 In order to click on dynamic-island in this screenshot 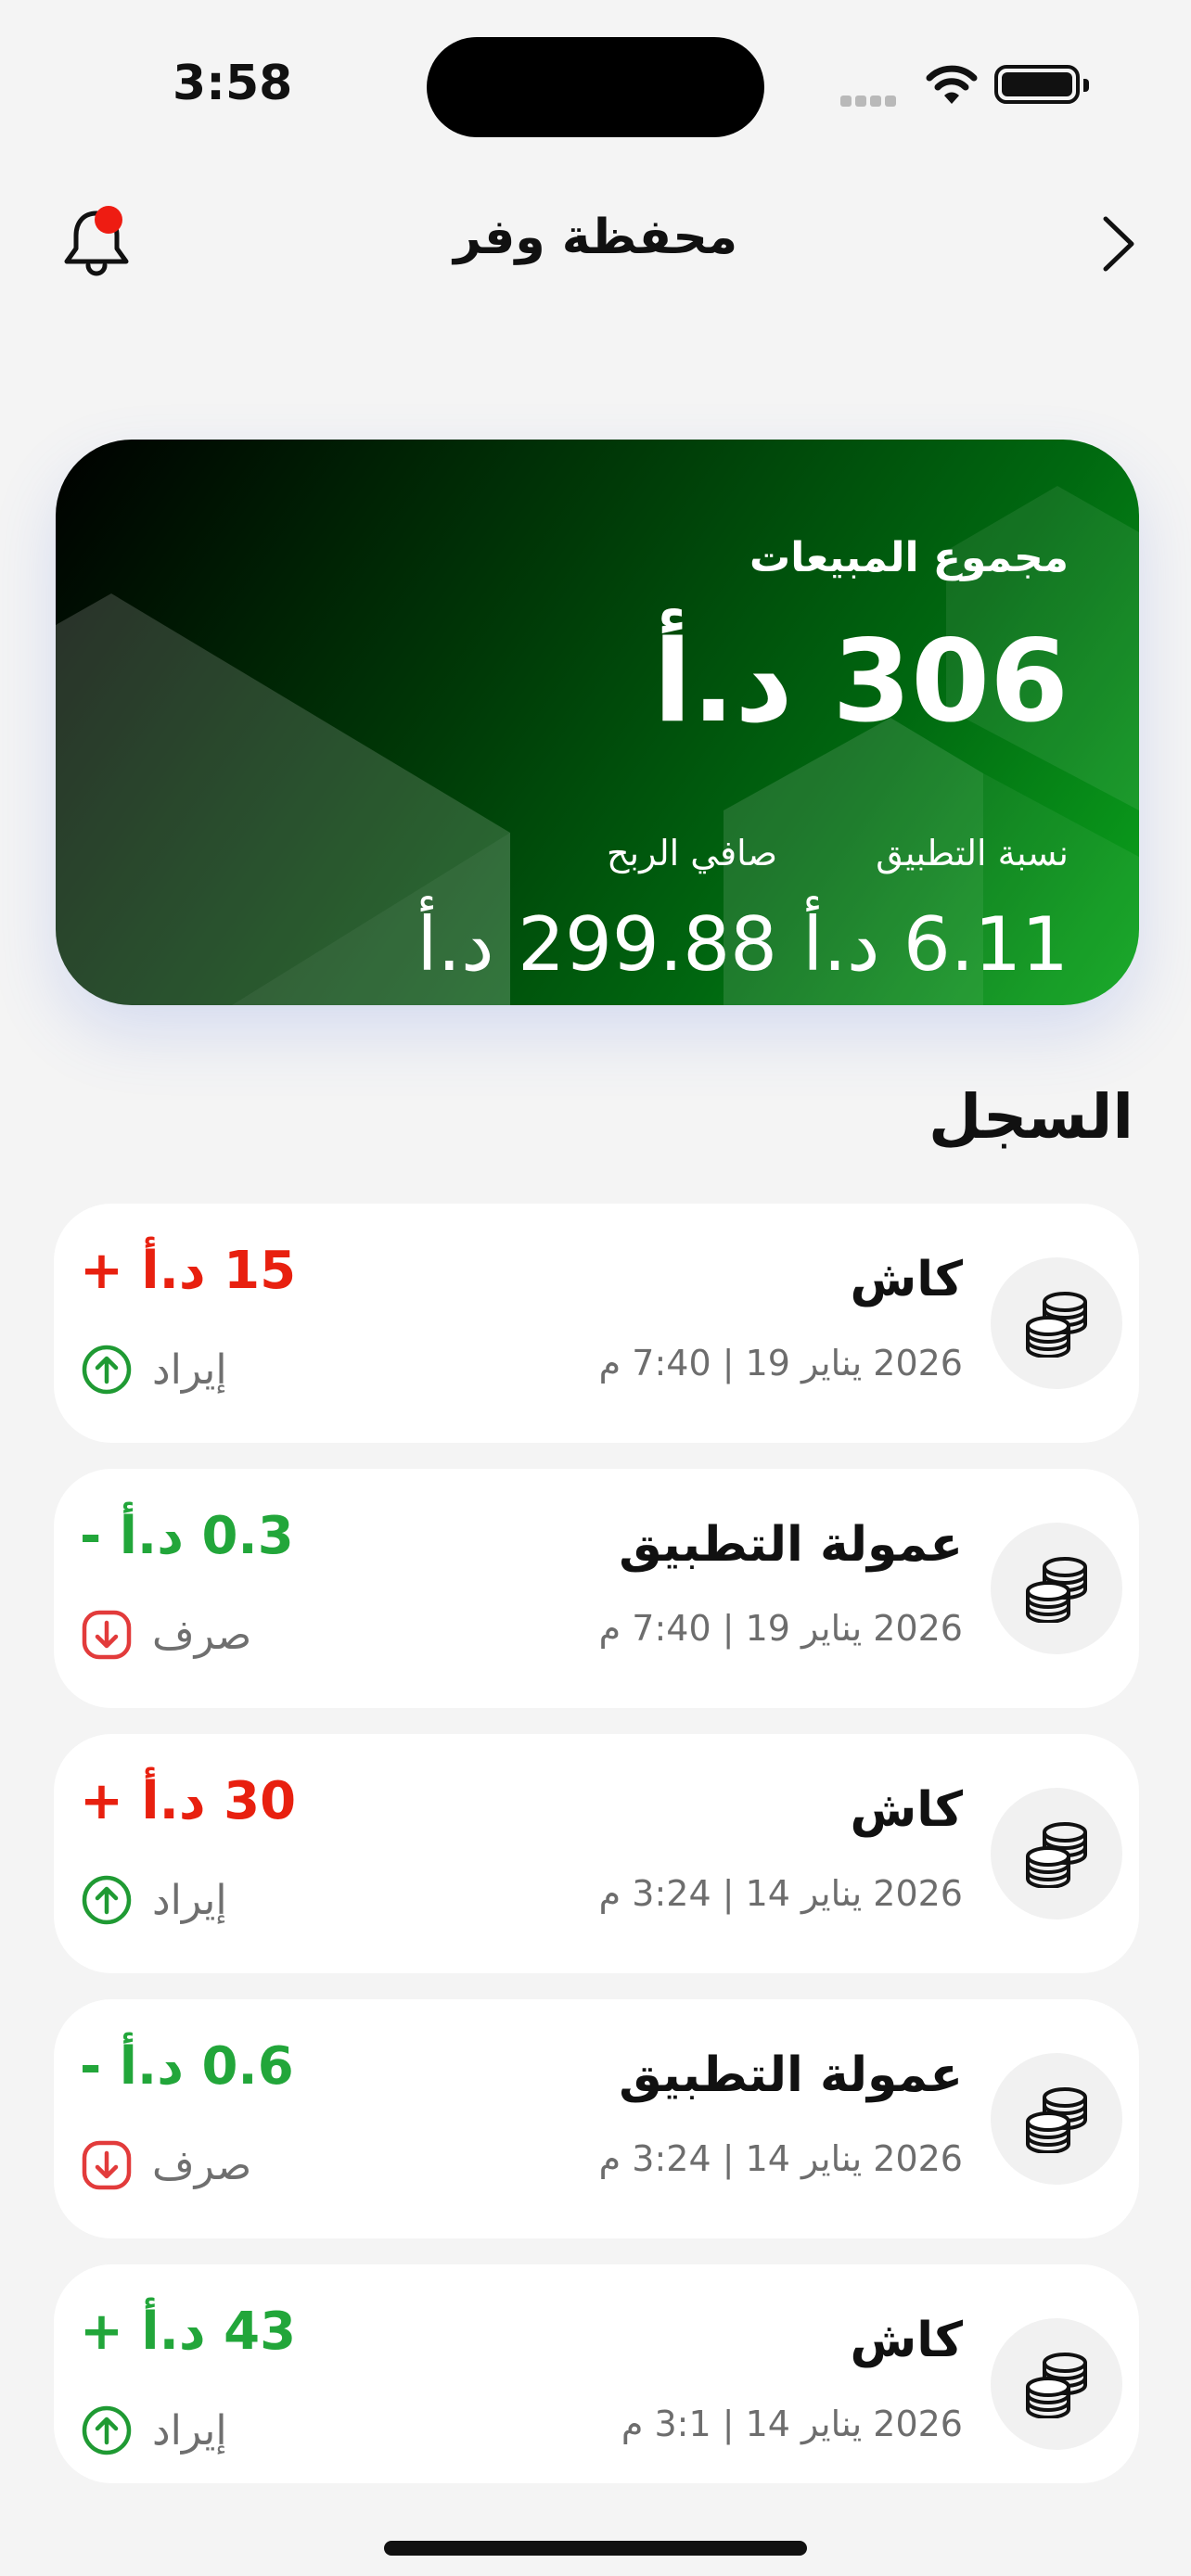, I will do `click(595, 87)`.